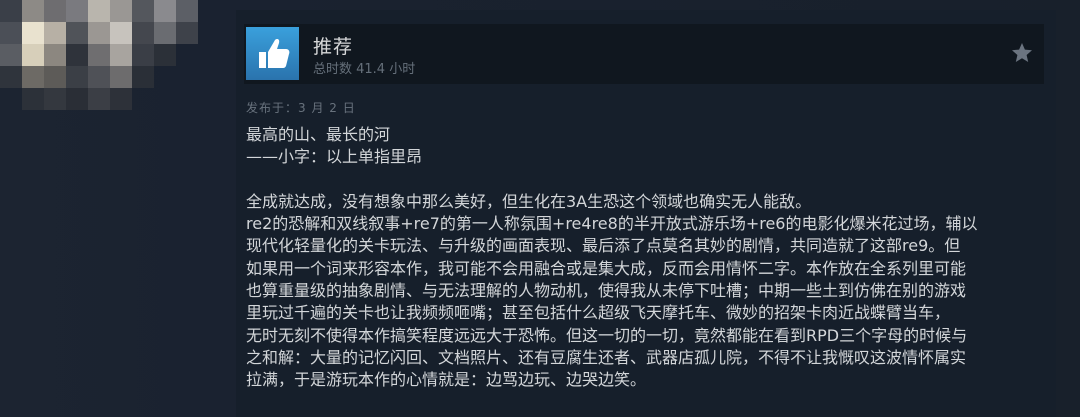  I want to click on award-star-icon, so click(1022, 53).